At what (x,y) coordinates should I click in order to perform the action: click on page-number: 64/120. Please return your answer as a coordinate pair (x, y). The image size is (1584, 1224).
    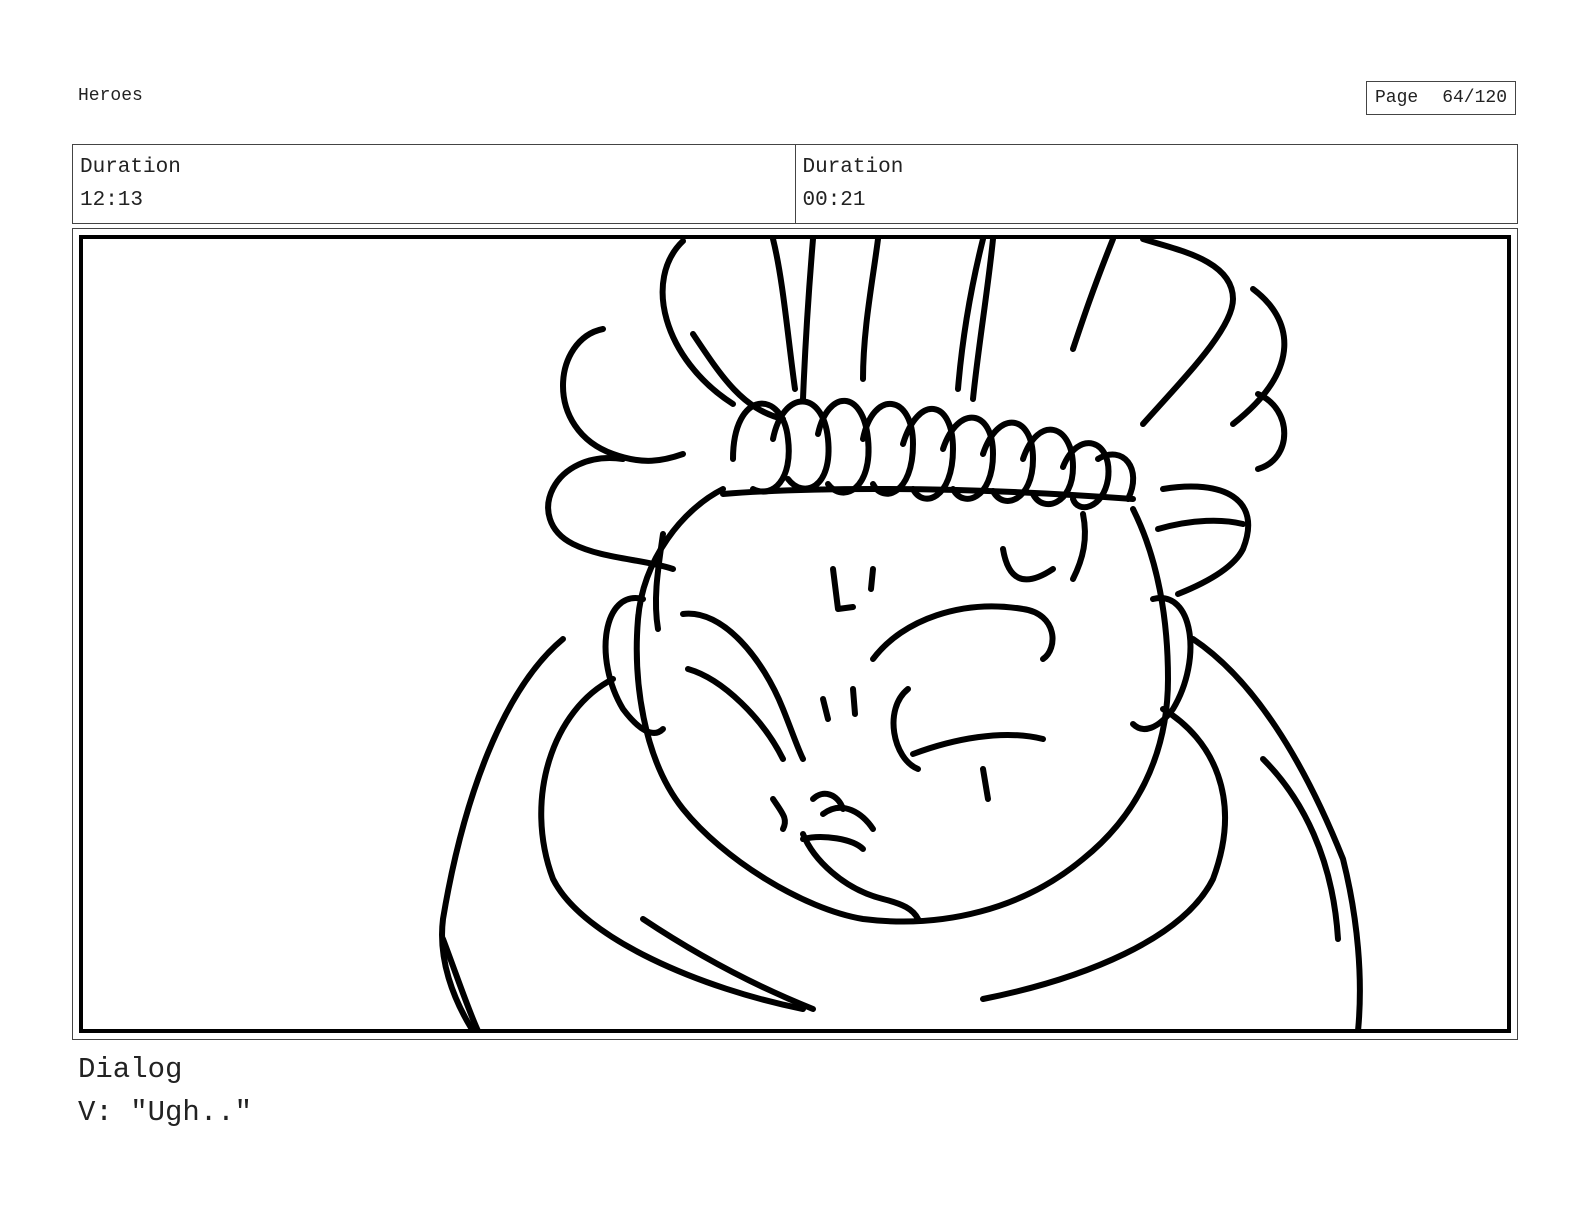
    Looking at the image, I should click on (1475, 98).